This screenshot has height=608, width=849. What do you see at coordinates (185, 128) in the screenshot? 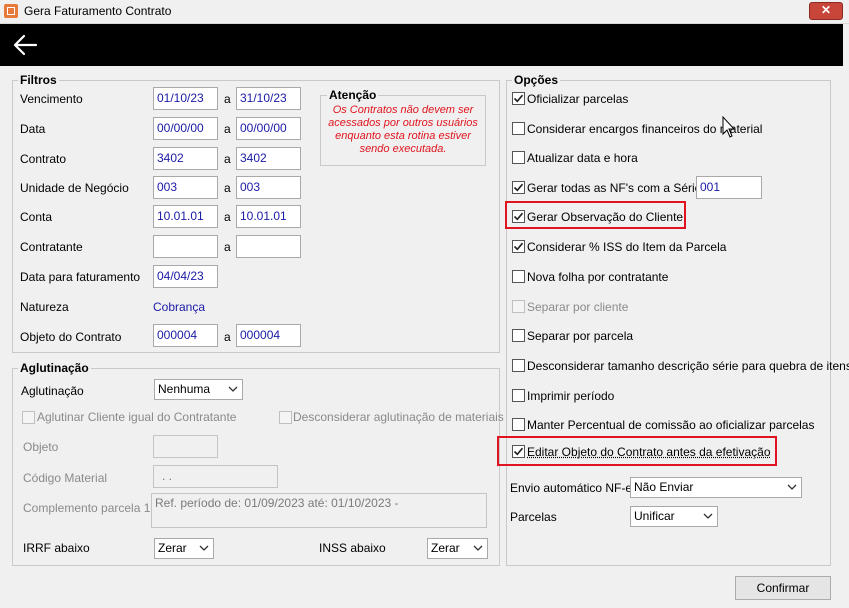
I see `data-from-input: 00/00/00` at bounding box center [185, 128].